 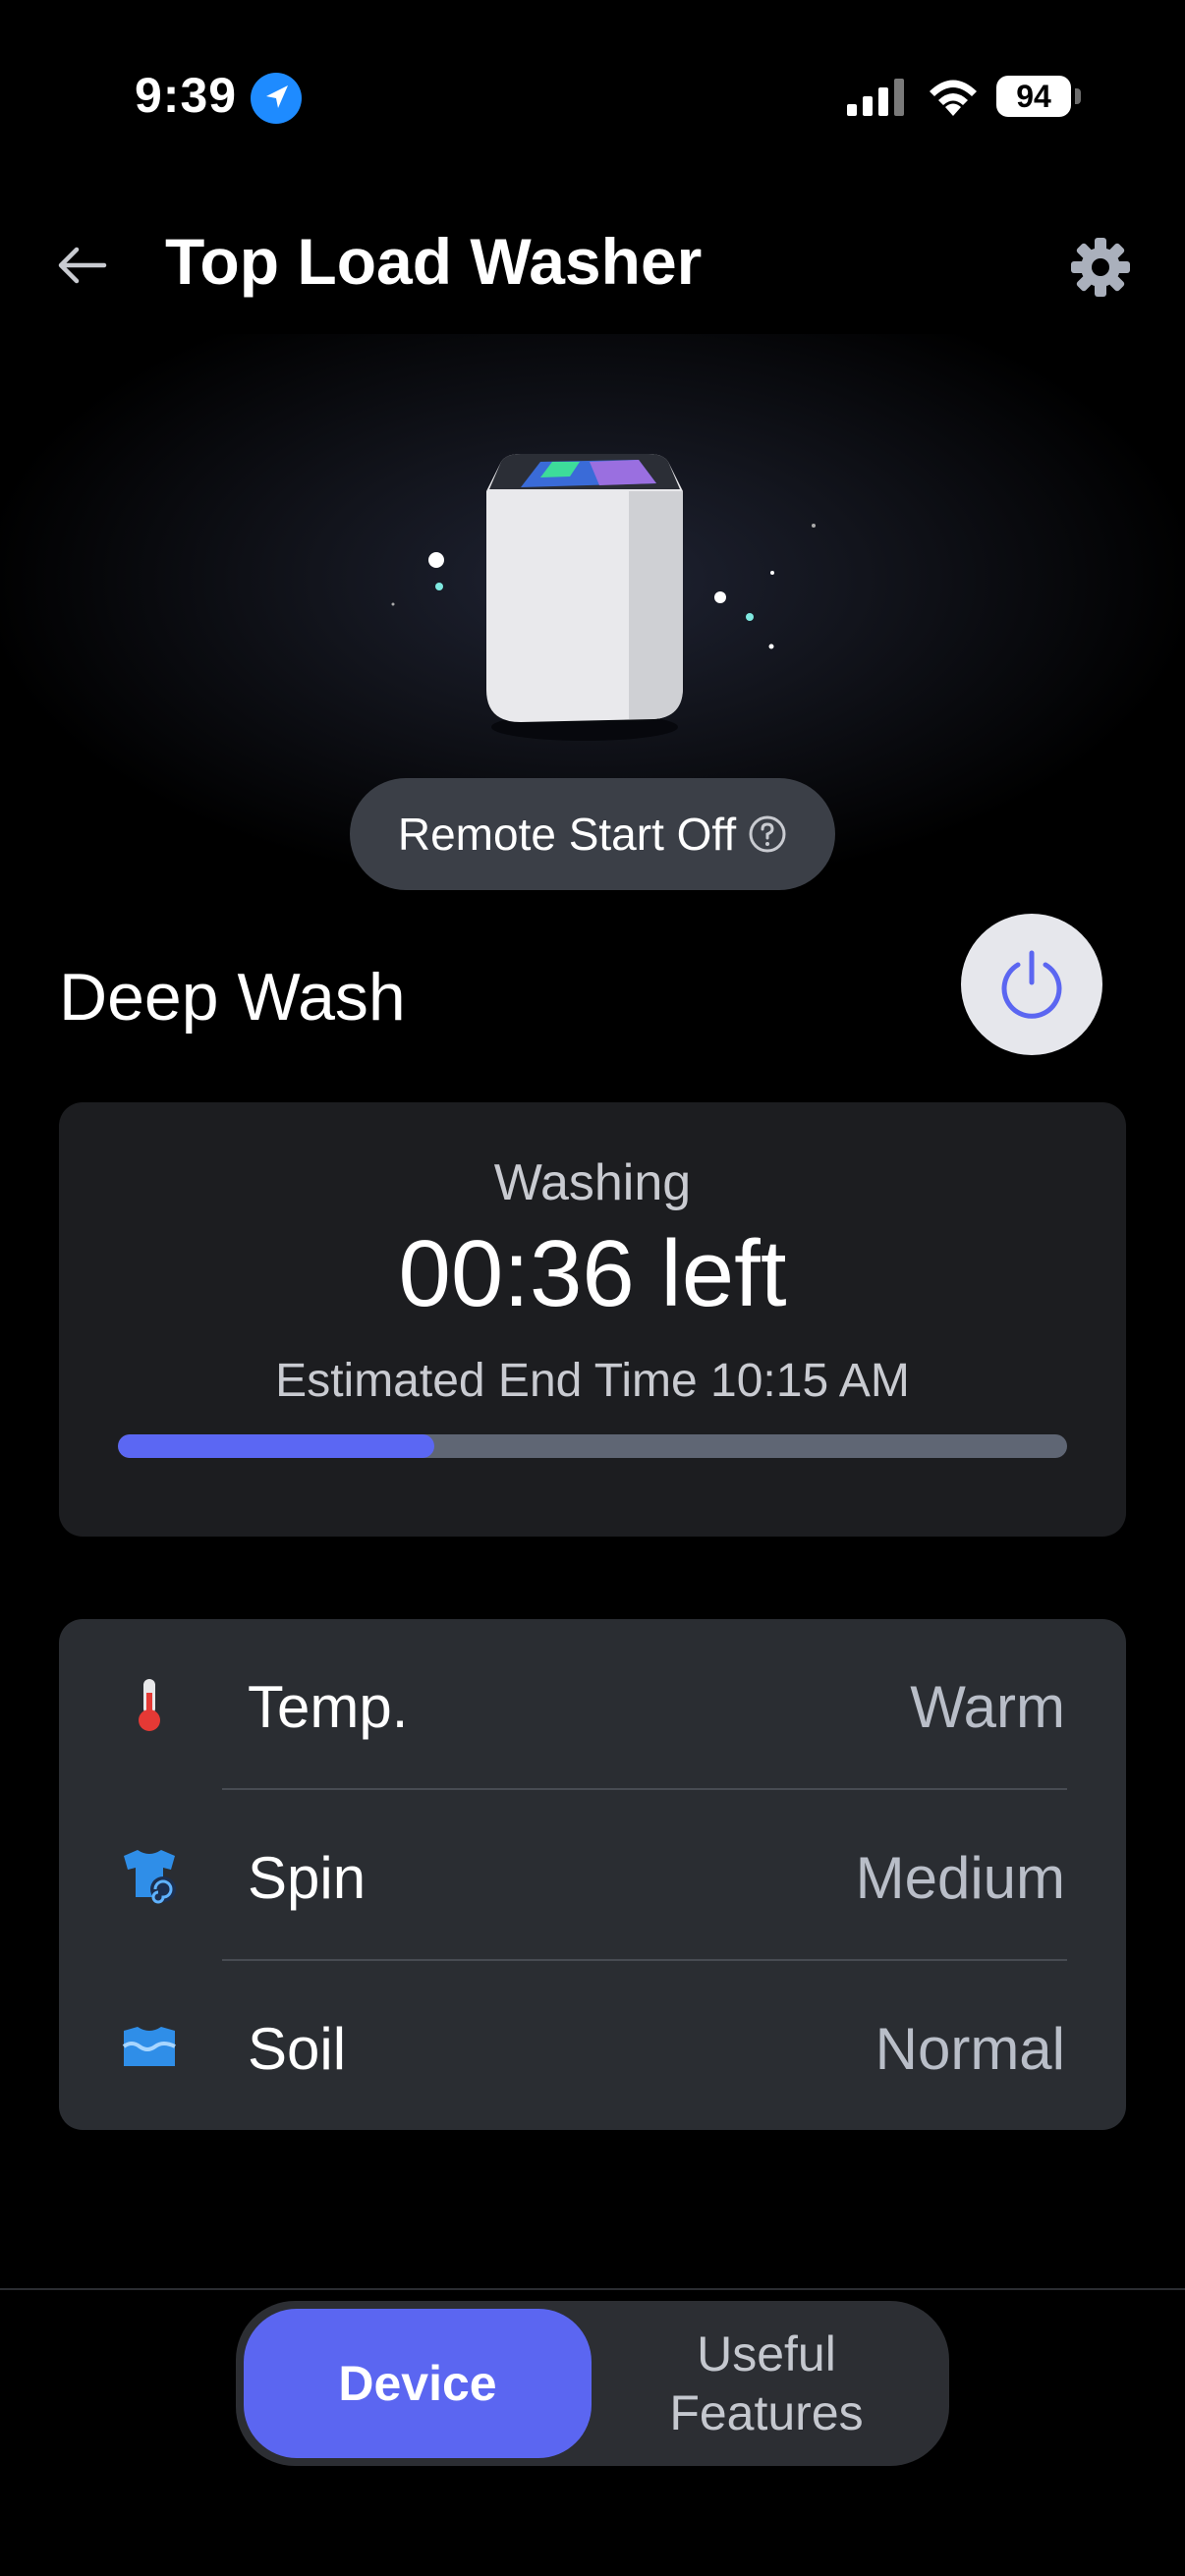 What do you see at coordinates (592, 1273) in the screenshot?
I see `time-remaining: 00:36 left` at bounding box center [592, 1273].